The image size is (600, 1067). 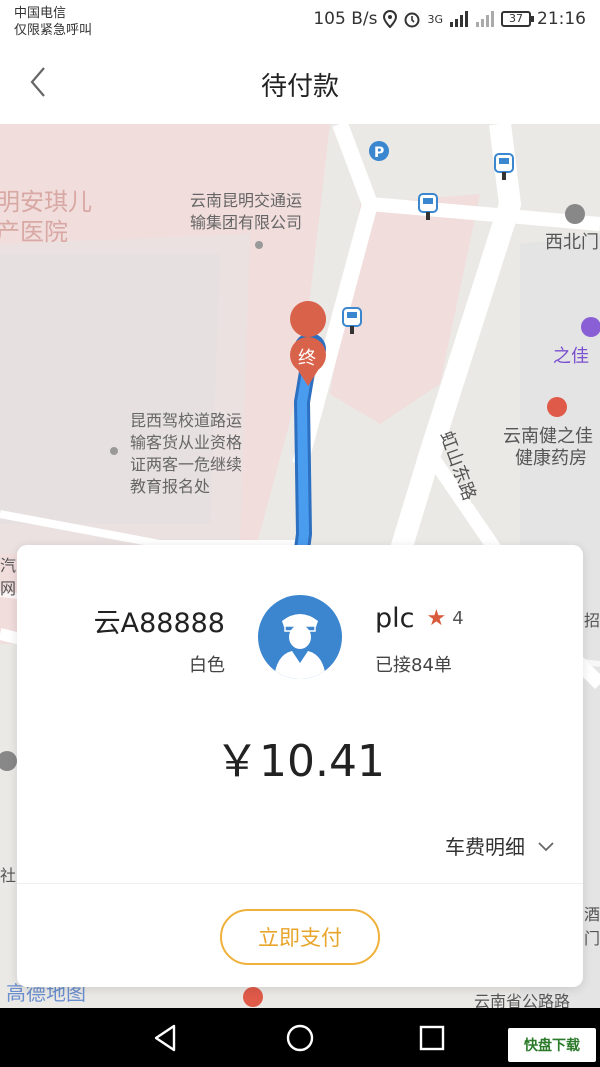 What do you see at coordinates (572, 242) in the screenshot?
I see `map-label-xibeimen: 西北门` at bounding box center [572, 242].